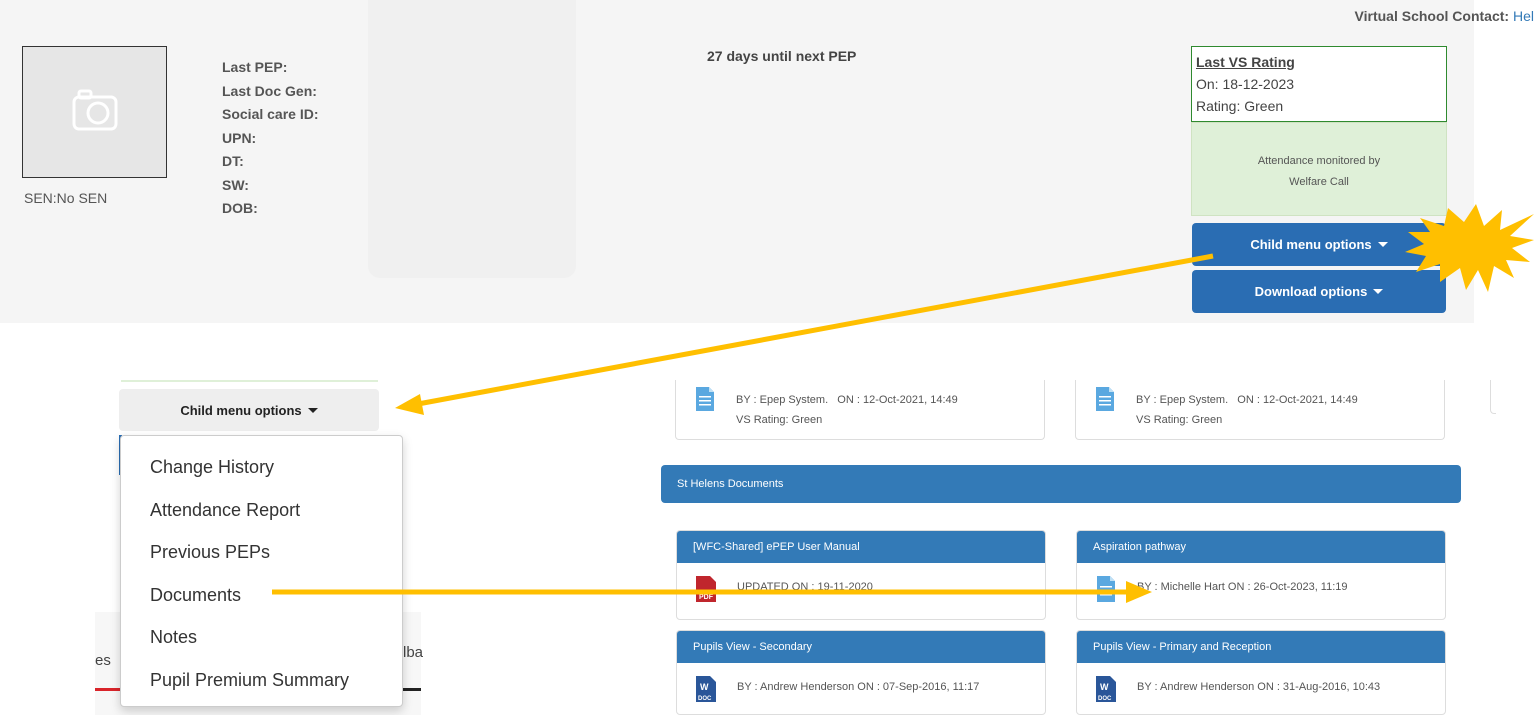 This screenshot has width=1534, height=715. What do you see at coordinates (1469, 248) in the screenshot?
I see `highlight-starburst-icon` at bounding box center [1469, 248].